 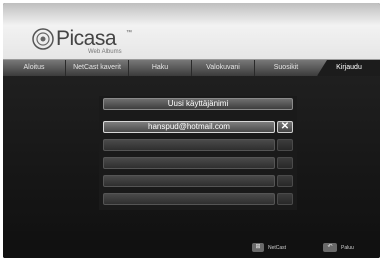 I want to click on tab-haku: Haku, so click(x=159, y=68).